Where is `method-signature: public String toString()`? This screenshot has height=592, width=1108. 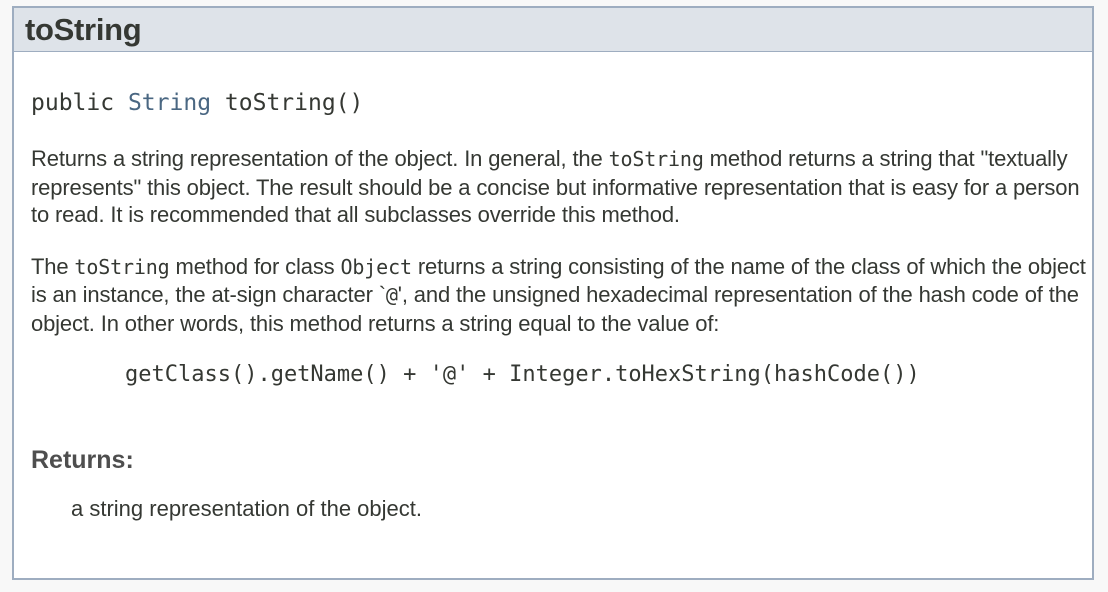 method-signature: public String toString() is located at coordinates (559, 103).